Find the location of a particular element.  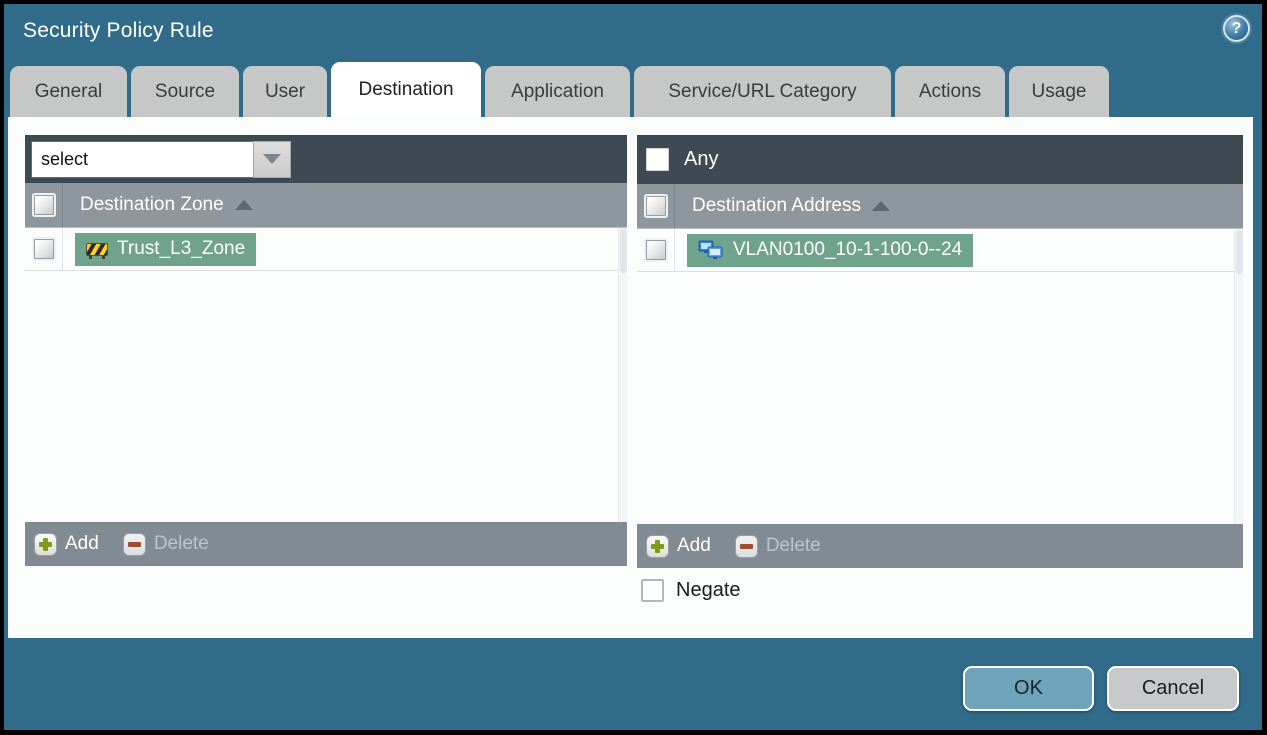

network-address-icon is located at coordinates (710, 249).